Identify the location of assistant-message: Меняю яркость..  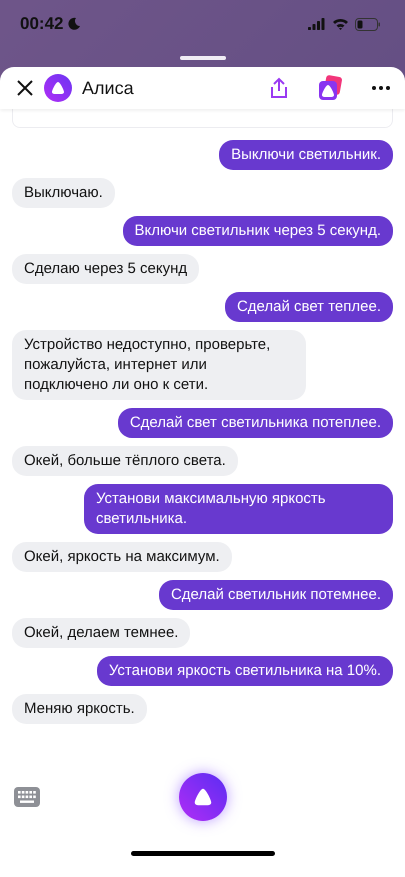
(79, 709).